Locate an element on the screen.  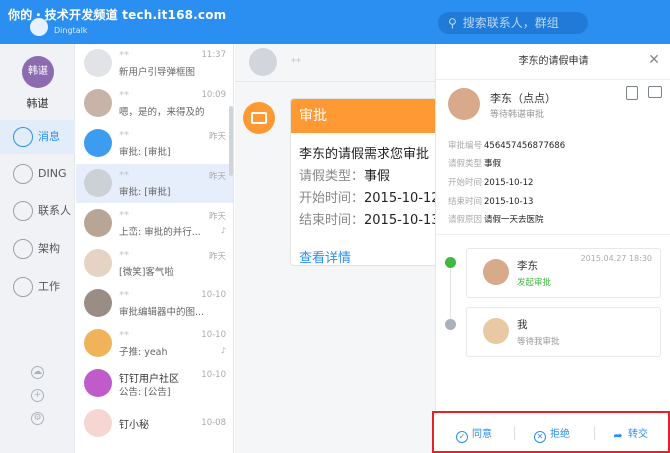
card-start-row: 开始时间：2015-10-12 is located at coordinates (367, 198).